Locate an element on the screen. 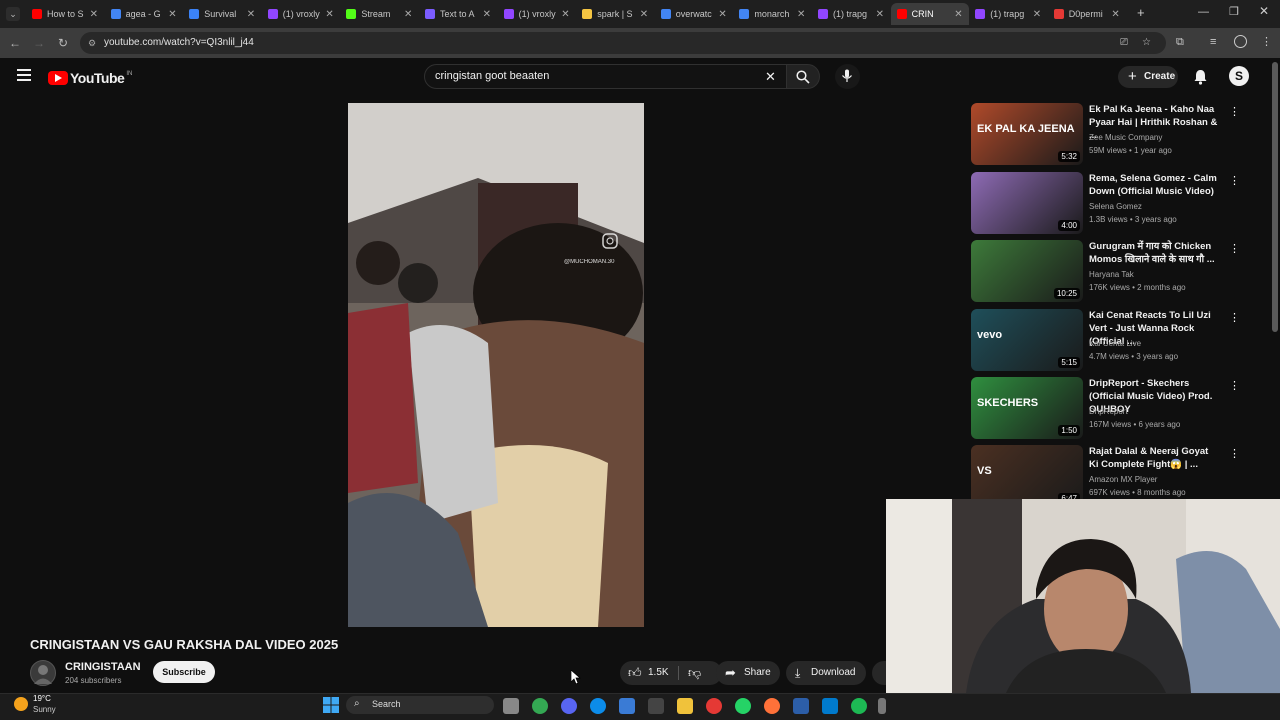 Image resolution: width=1280 pixels, height=720 pixels. video-thumbnail: VS6:47 is located at coordinates (1027, 476).